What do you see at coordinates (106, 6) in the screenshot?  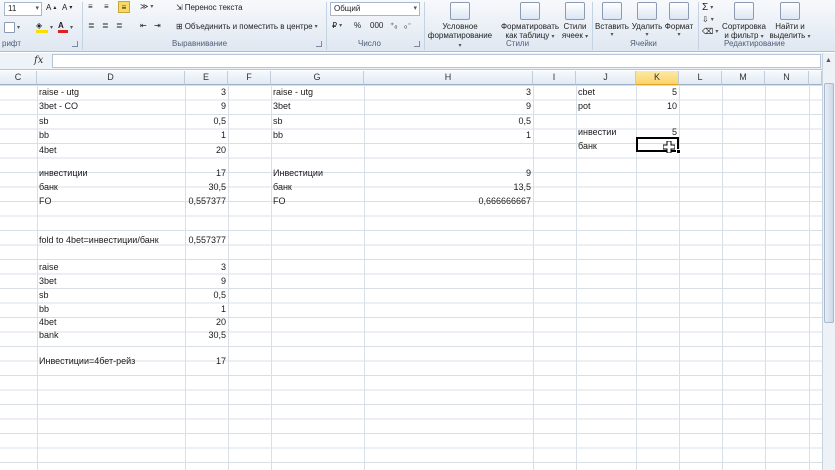 I see `align-middle-icon: ≡` at bounding box center [106, 6].